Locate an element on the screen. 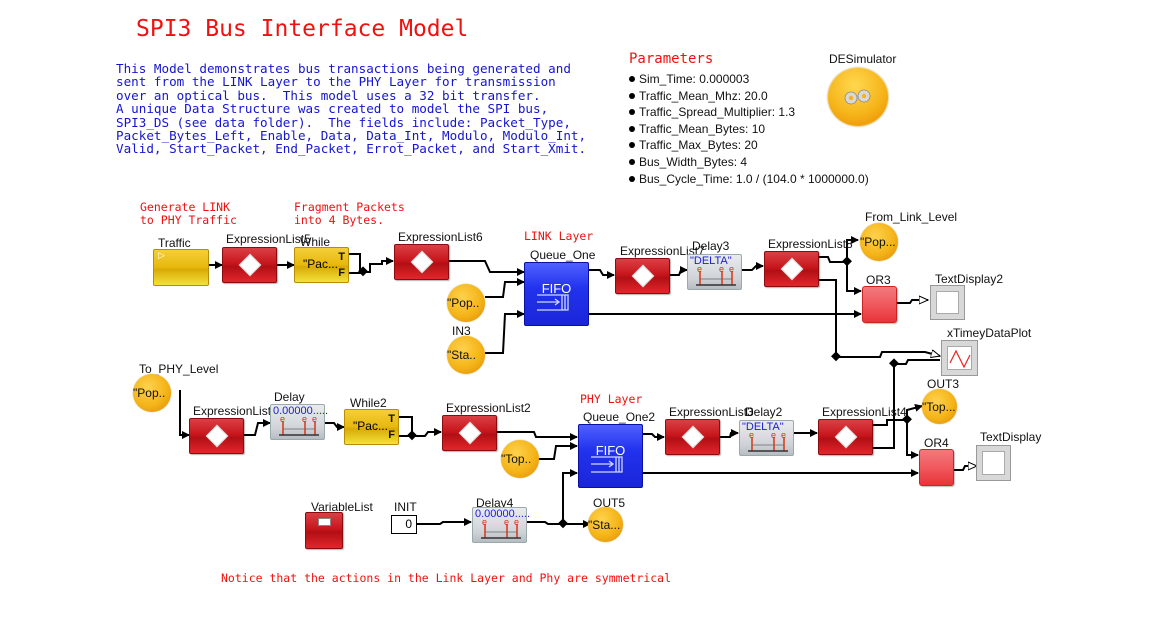 Image resolution: width=1154 pixels, height=638 pixels. gears-icon is located at coordinates (857, 97).